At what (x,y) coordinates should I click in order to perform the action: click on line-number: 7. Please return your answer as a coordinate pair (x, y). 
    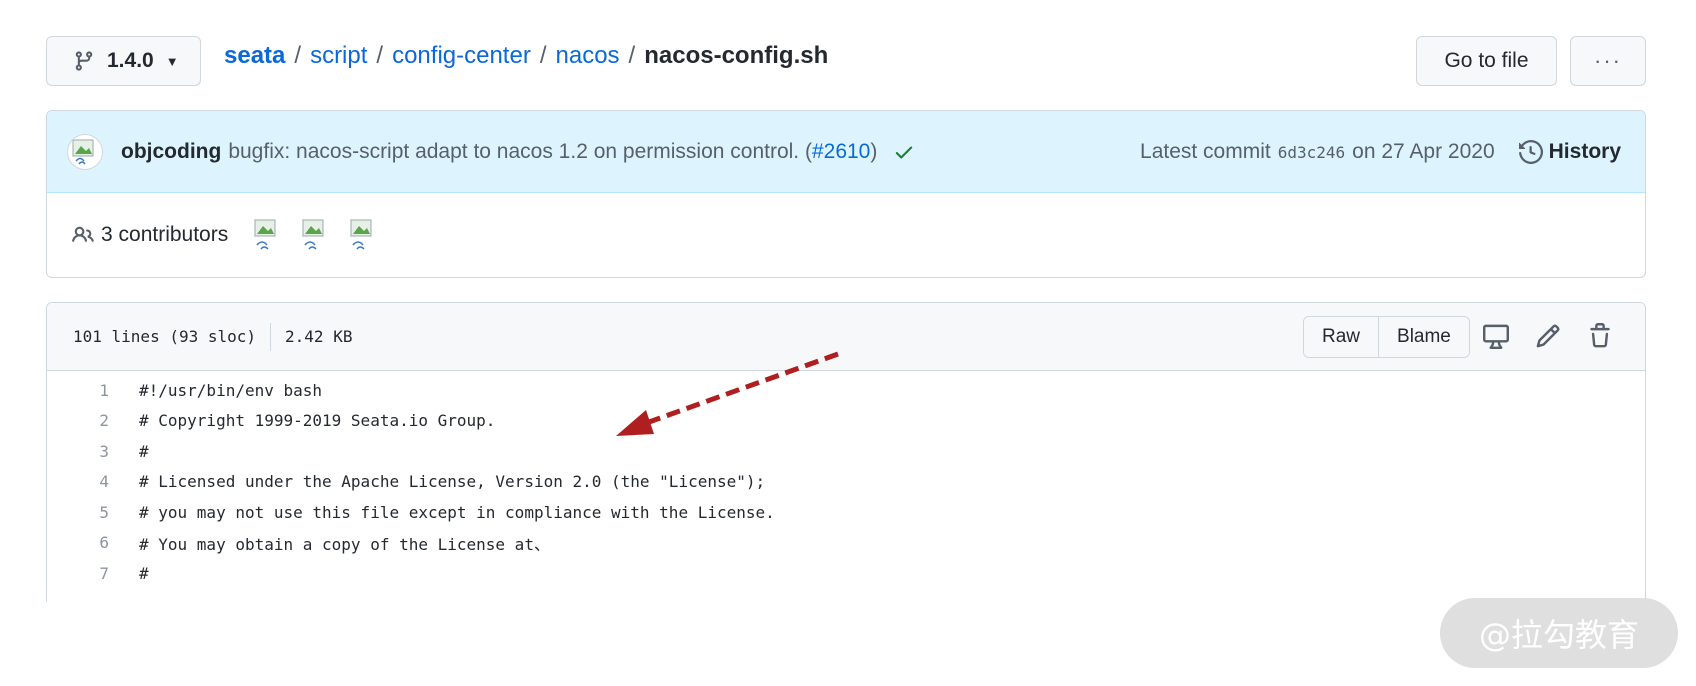
    Looking at the image, I should click on (78, 573).